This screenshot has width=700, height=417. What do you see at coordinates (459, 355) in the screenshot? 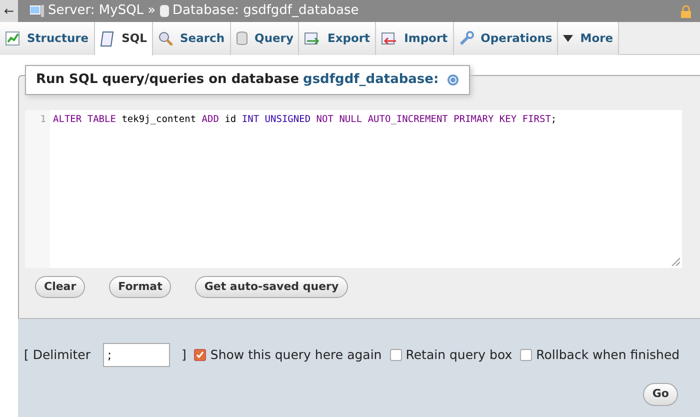
I see `checkbox-label: Retain query box` at bounding box center [459, 355].